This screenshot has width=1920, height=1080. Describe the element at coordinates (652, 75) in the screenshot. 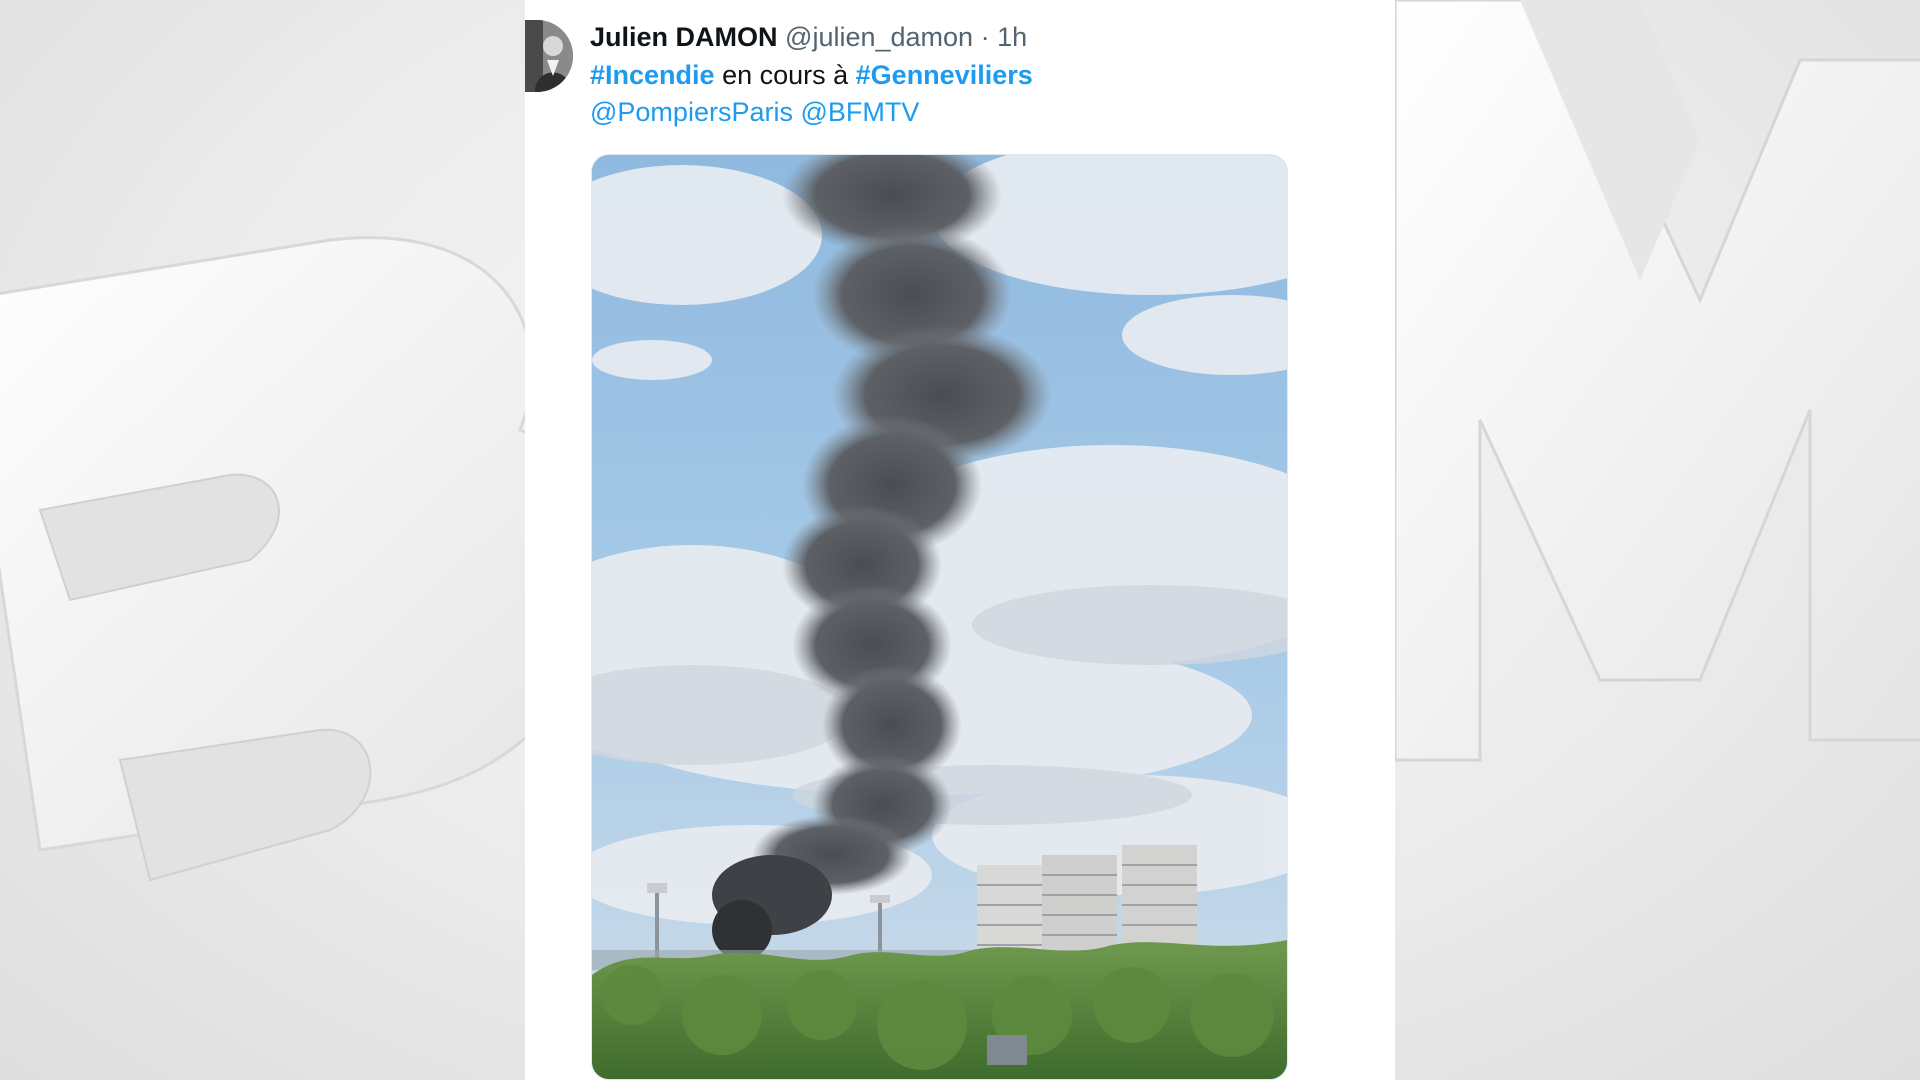

I see `hashtag-incendie: #Incendie` at that location.